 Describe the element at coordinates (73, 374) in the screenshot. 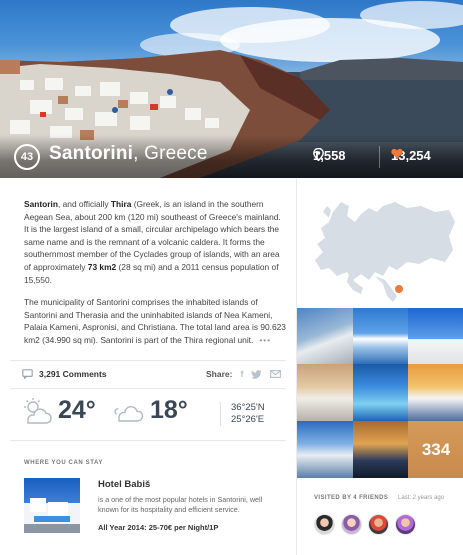

I see `comments-count: 3,291 Comments` at that location.